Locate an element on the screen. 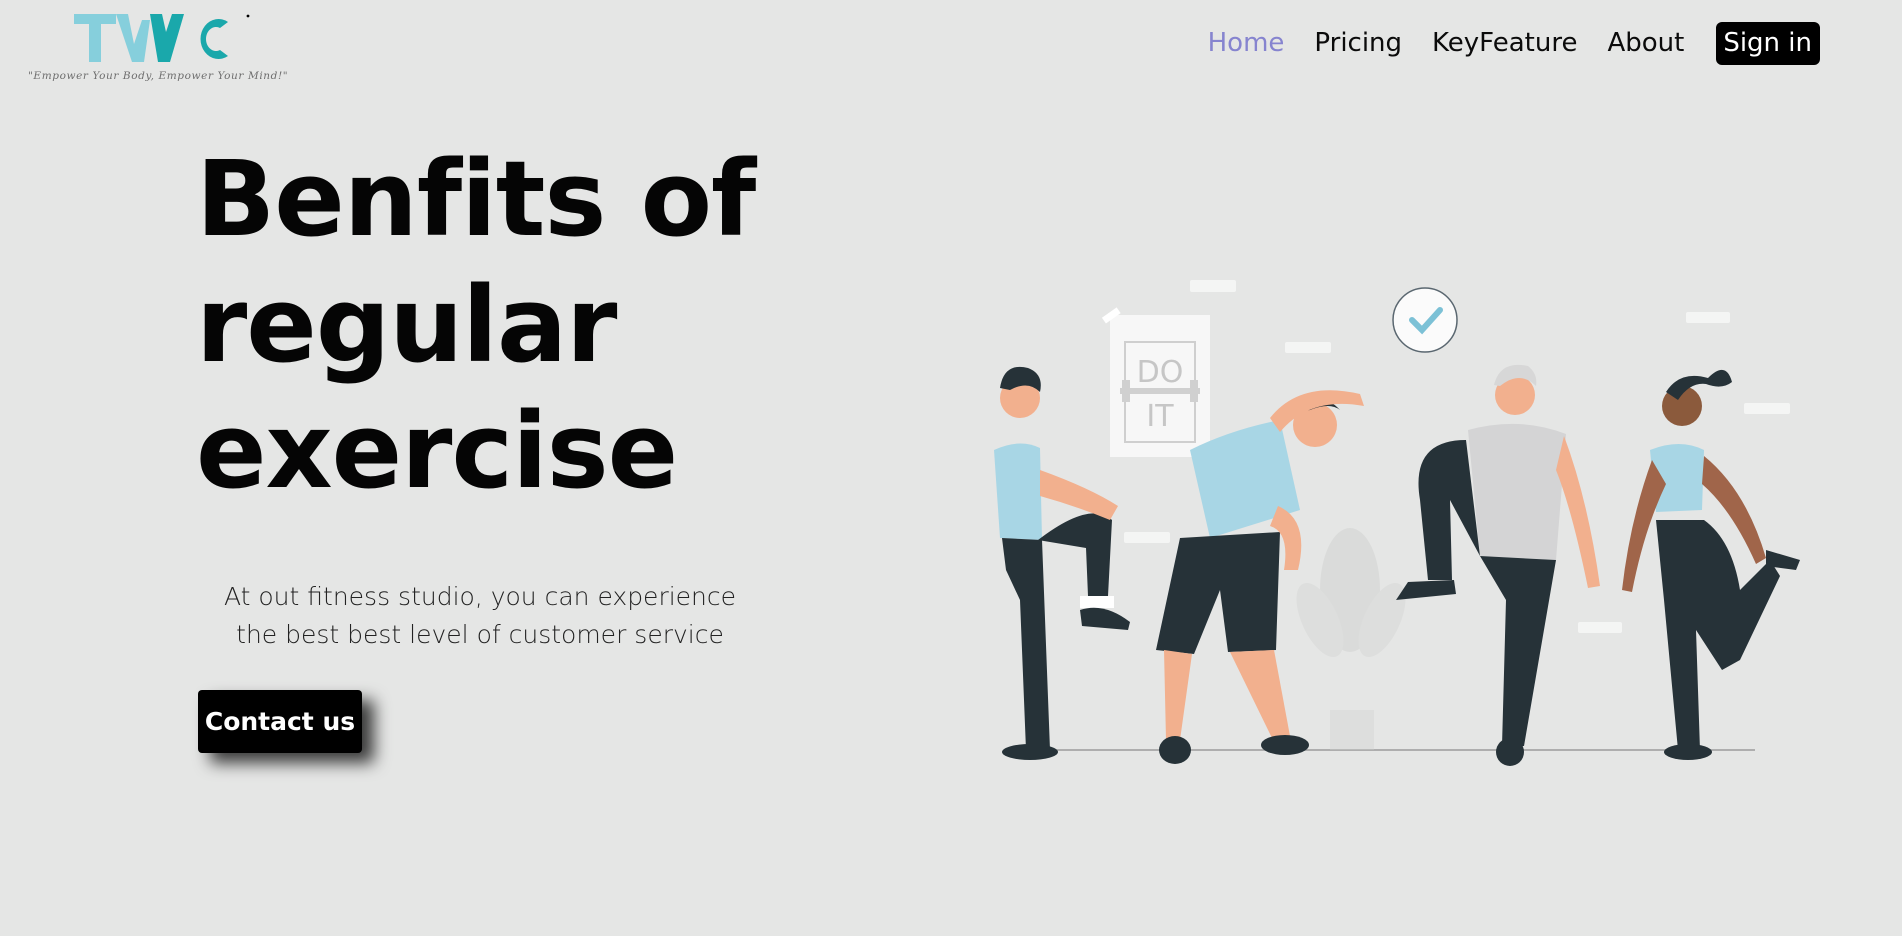 This screenshot has height=936, width=1902. person-quad-stretch is located at coordinates (1711, 564).